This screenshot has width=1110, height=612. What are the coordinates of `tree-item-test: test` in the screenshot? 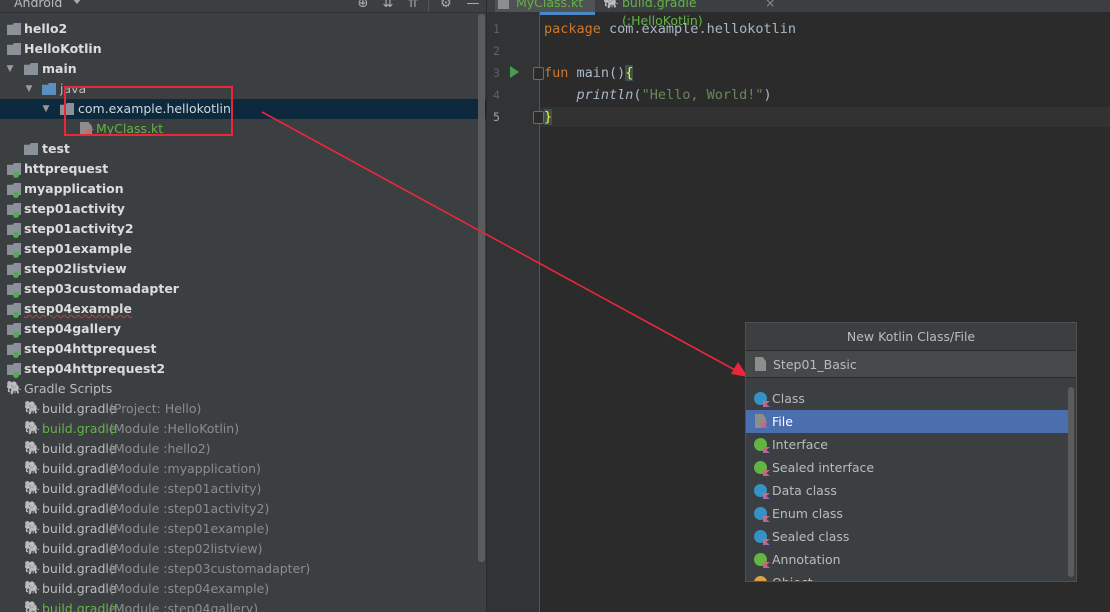 It's located at (243, 149).